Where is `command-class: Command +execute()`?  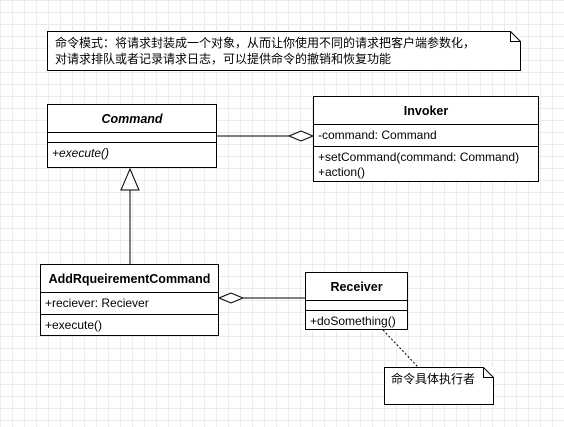
command-class: Command +execute() is located at coordinates (132, 136).